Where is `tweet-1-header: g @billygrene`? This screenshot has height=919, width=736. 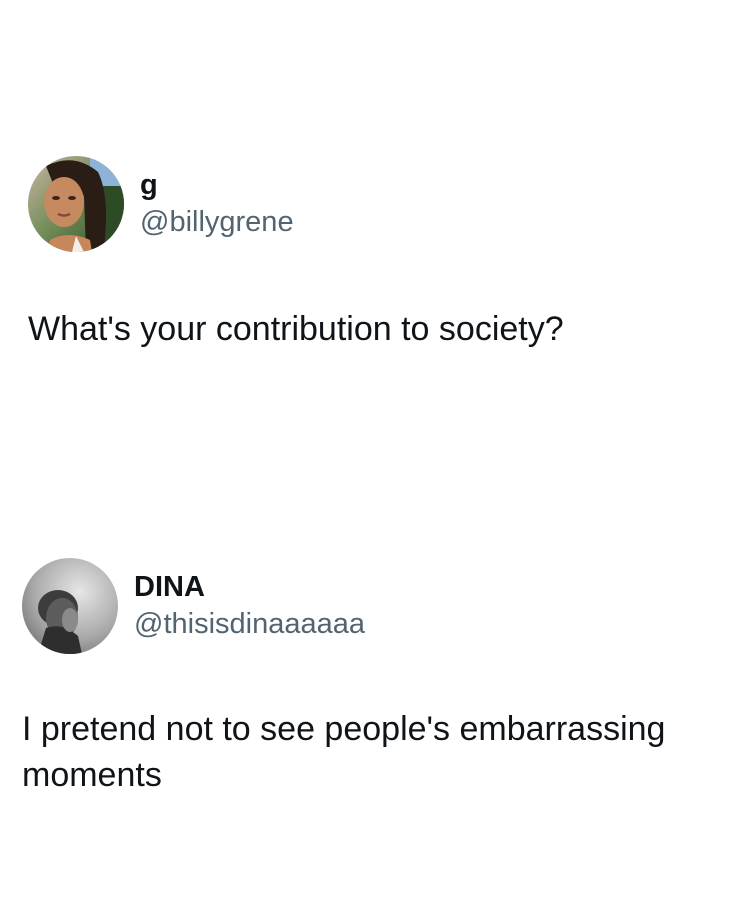
tweet-1-header: g @billygrene is located at coordinates (161, 204).